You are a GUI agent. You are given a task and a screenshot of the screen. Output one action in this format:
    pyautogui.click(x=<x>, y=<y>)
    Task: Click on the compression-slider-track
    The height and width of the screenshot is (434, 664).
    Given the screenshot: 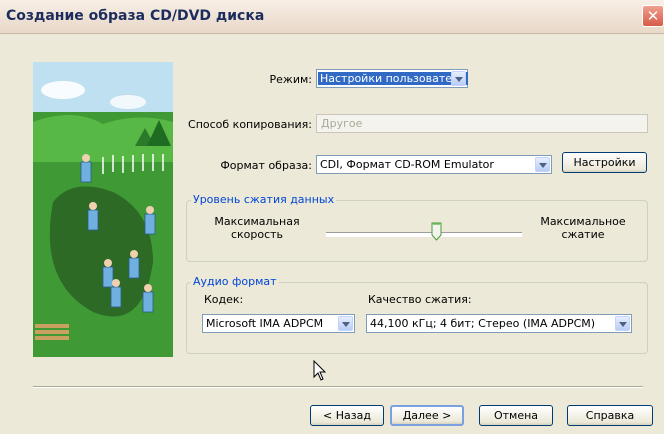 What is the action you would take?
    pyautogui.click(x=424, y=234)
    